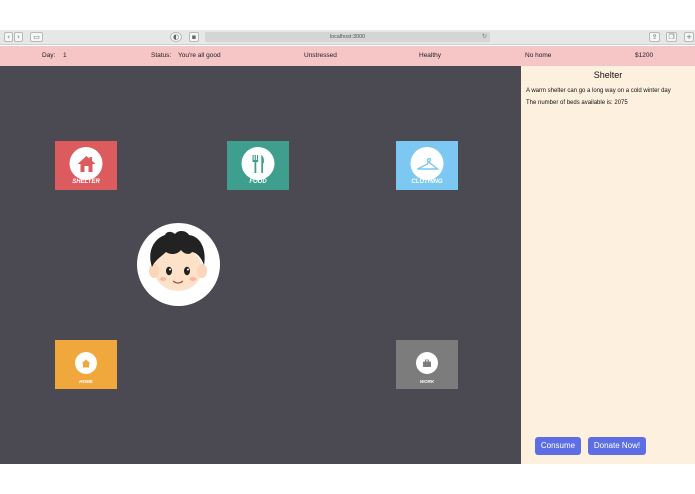  What do you see at coordinates (8, 37) in the screenshot?
I see `back-arrow-icon: ‹` at bounding box center [8, 37].